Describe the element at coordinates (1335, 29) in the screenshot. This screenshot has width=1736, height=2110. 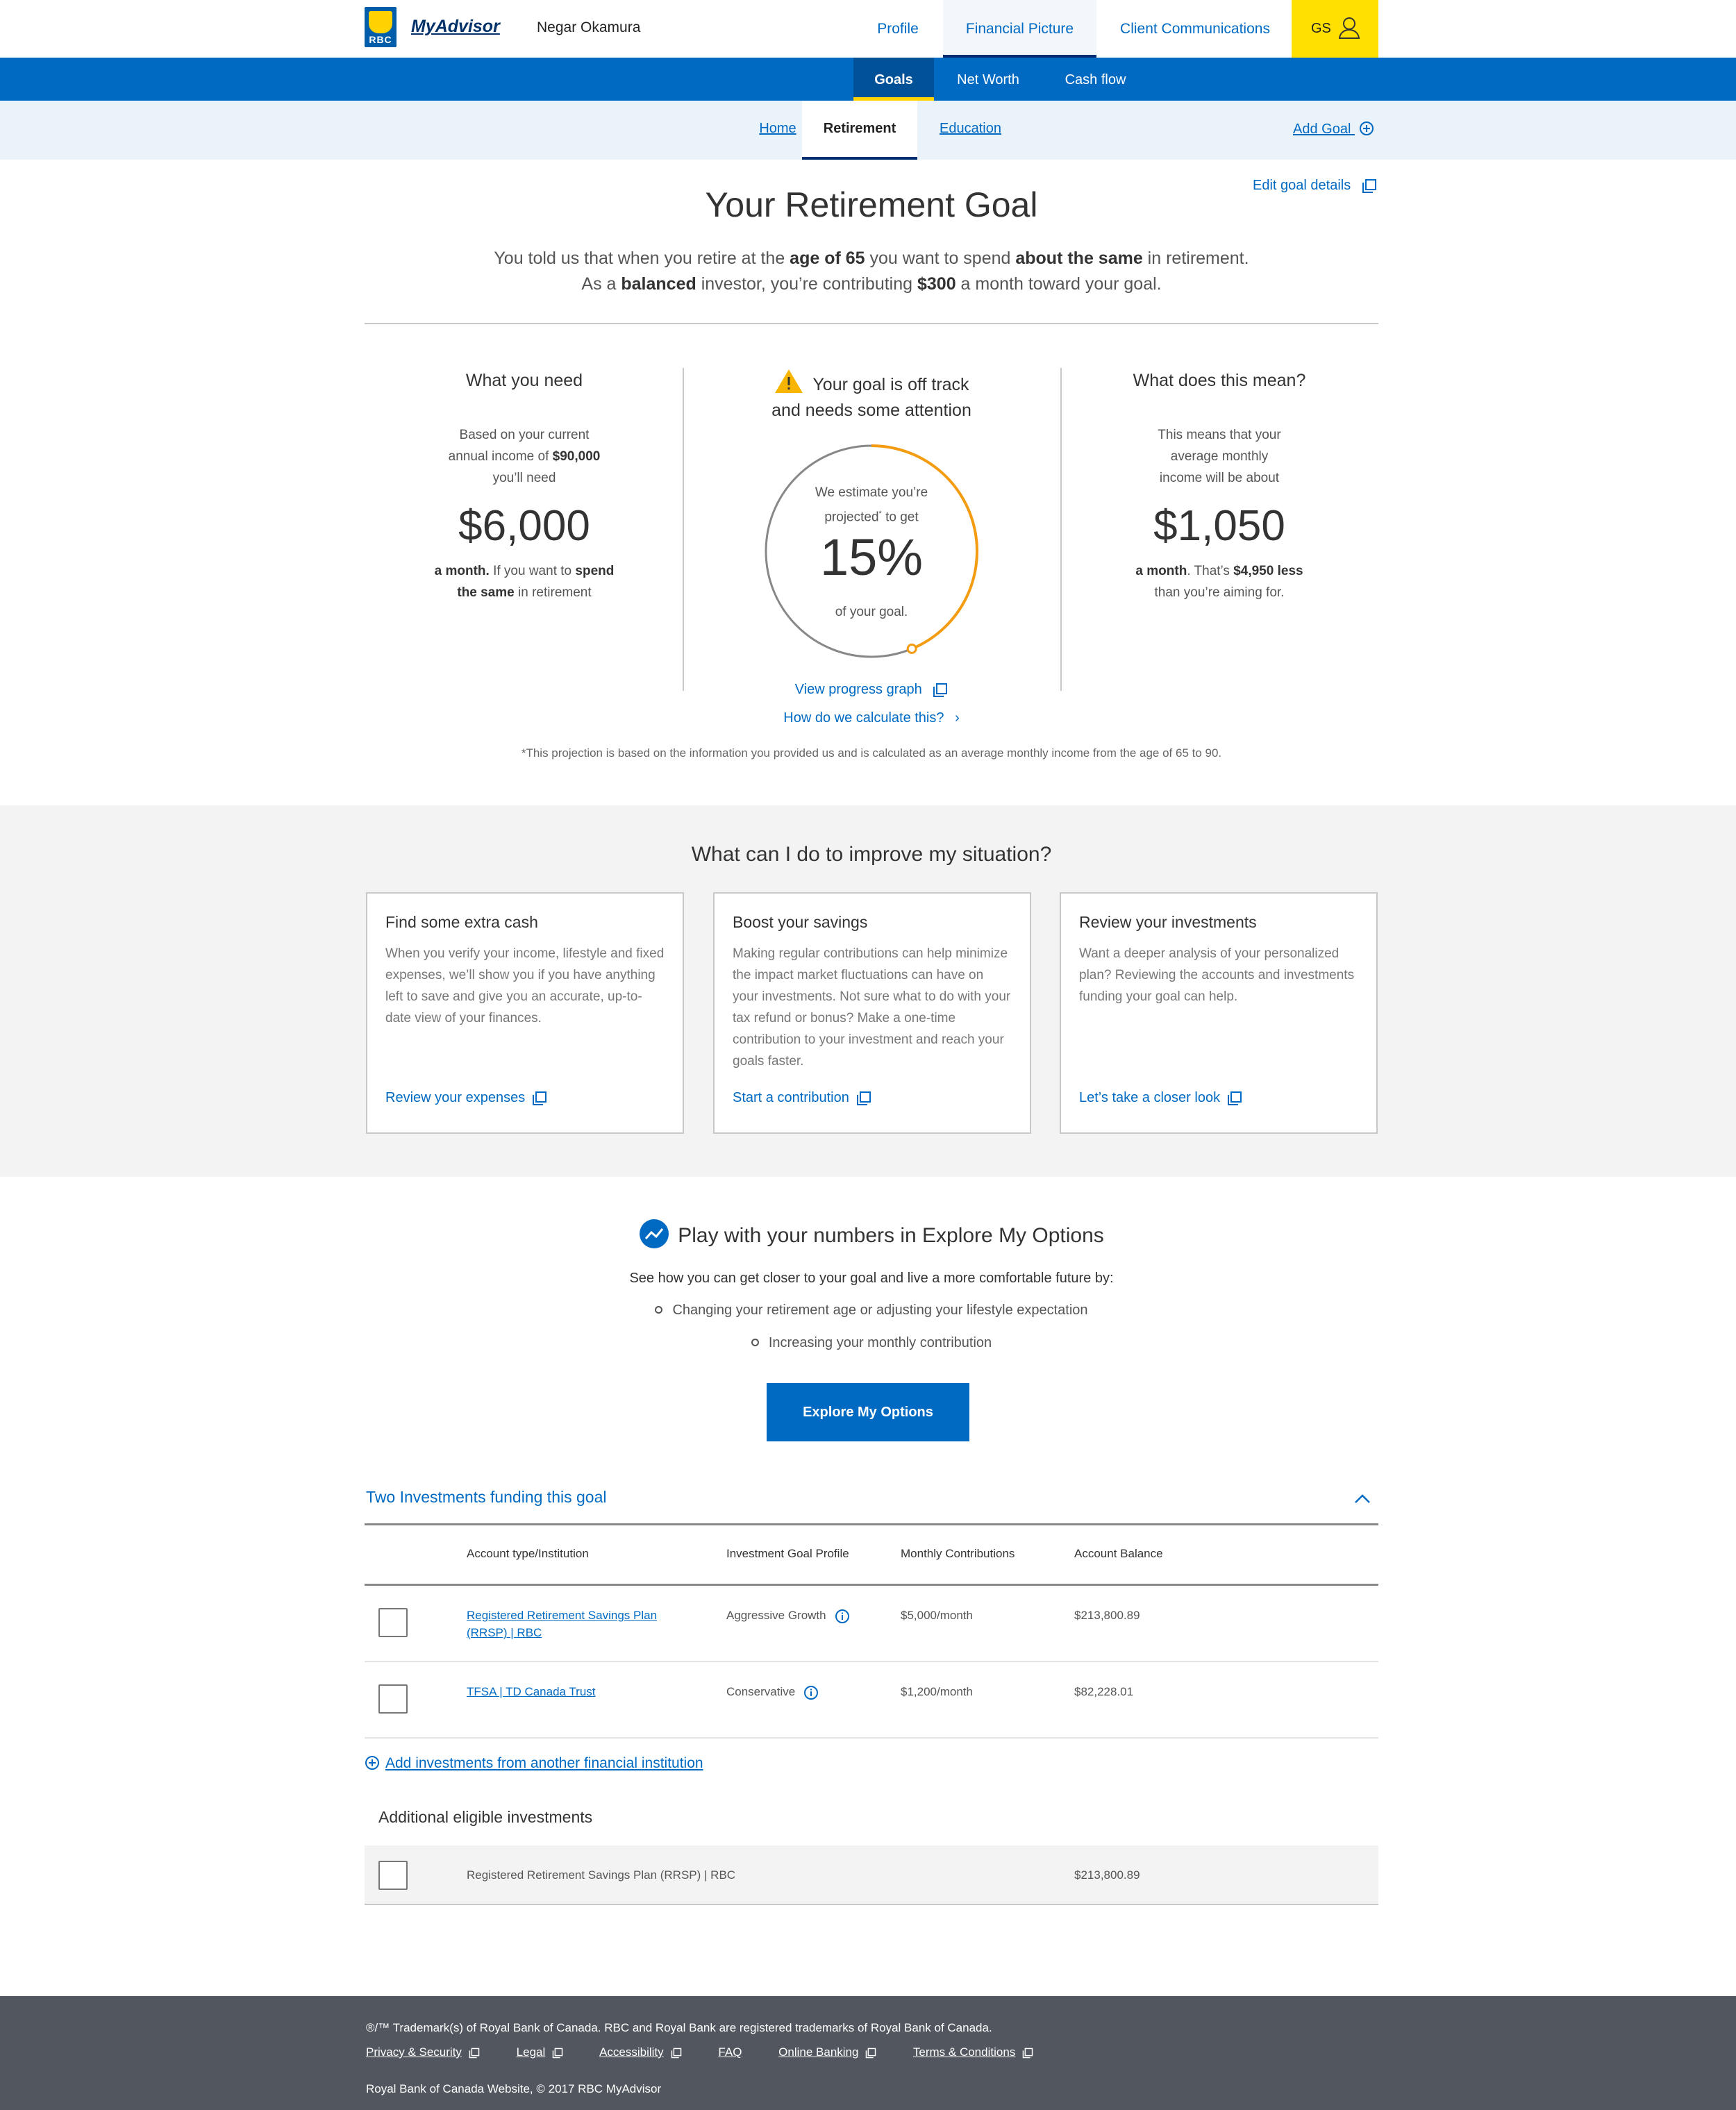
I see `account-menu-button: GS` at that location.